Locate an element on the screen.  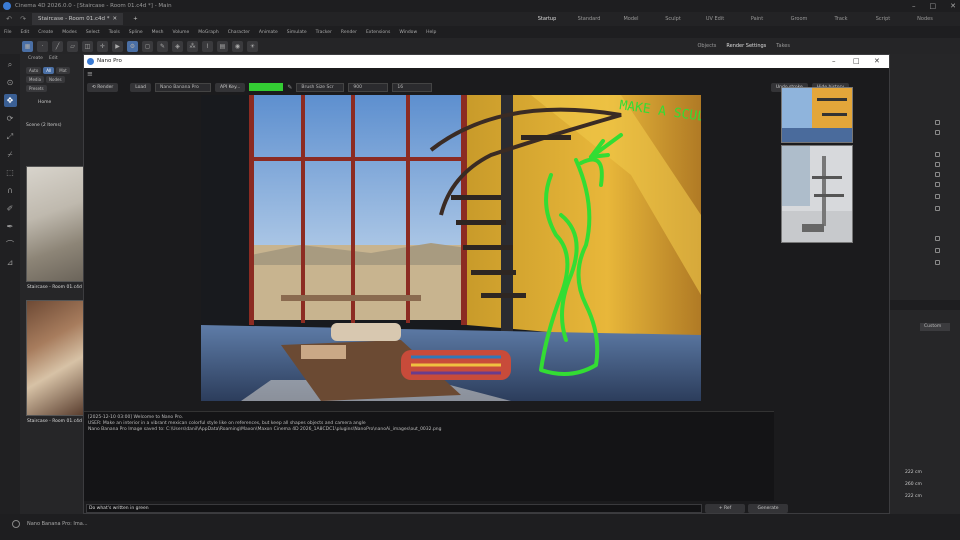
menu-window: Window is located at coordinates (408, 32).